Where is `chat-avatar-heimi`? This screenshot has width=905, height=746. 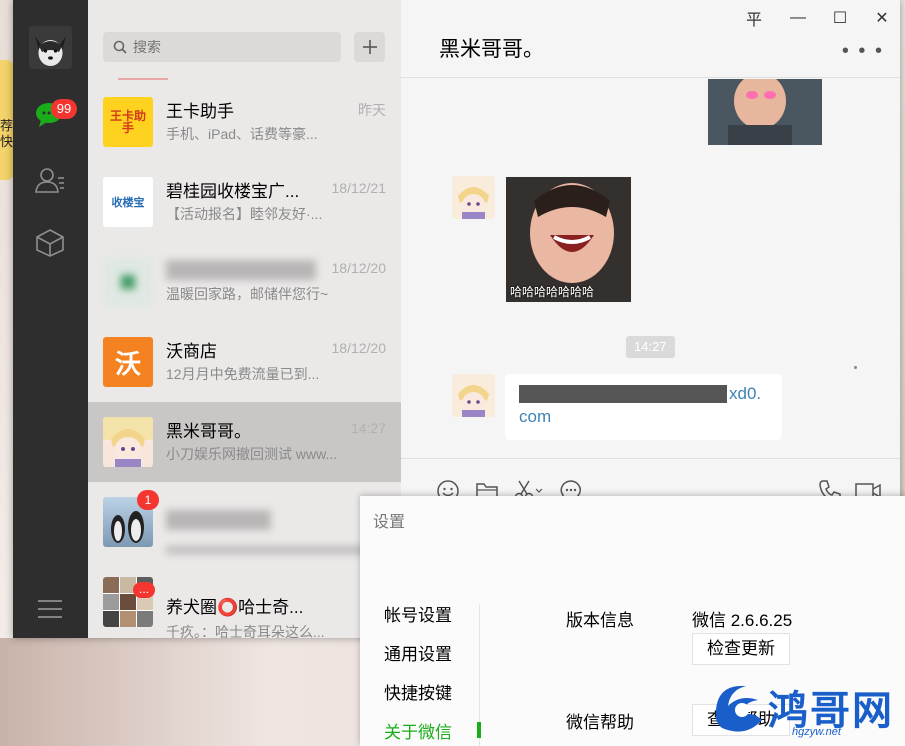
chat-avatar-heimi is located at coordinates (128, 442).